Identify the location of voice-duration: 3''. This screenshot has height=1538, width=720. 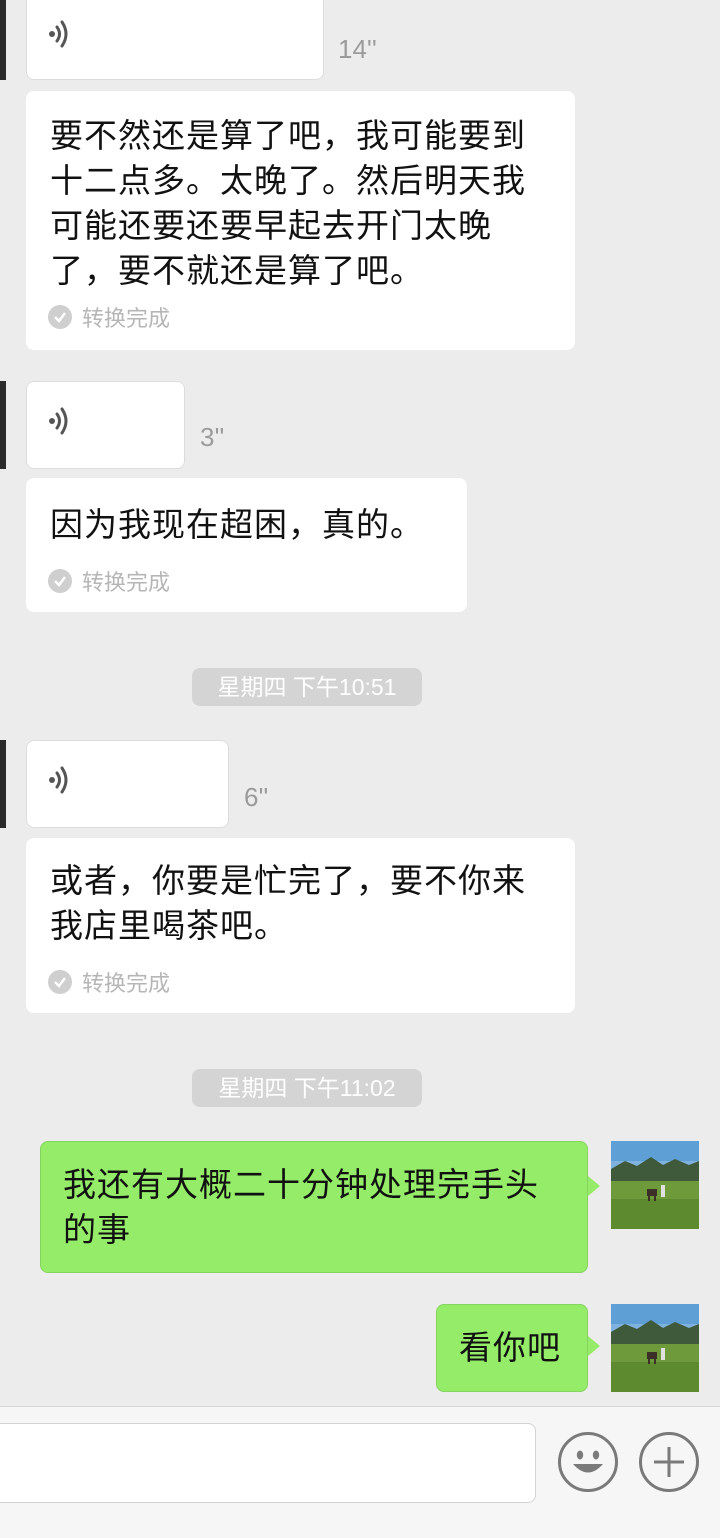
(212, 437).